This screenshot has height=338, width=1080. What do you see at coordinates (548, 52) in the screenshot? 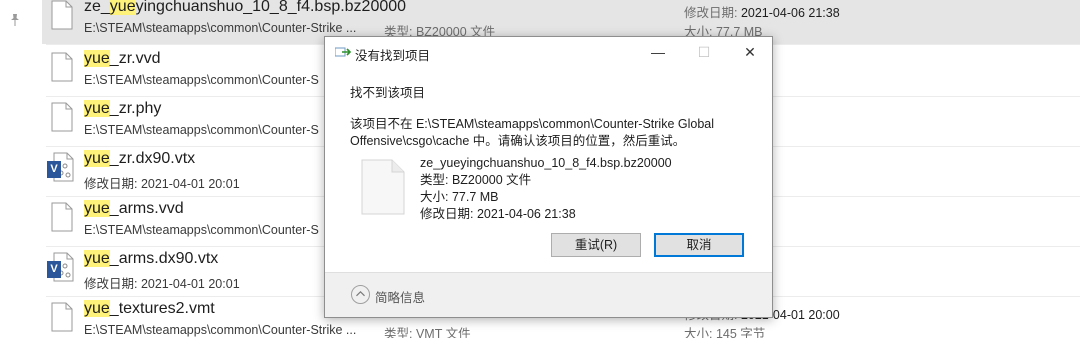
I see `dialog-titlebar: 没有找到项目 — ☐ ✕` at bounding box center [548, 52].